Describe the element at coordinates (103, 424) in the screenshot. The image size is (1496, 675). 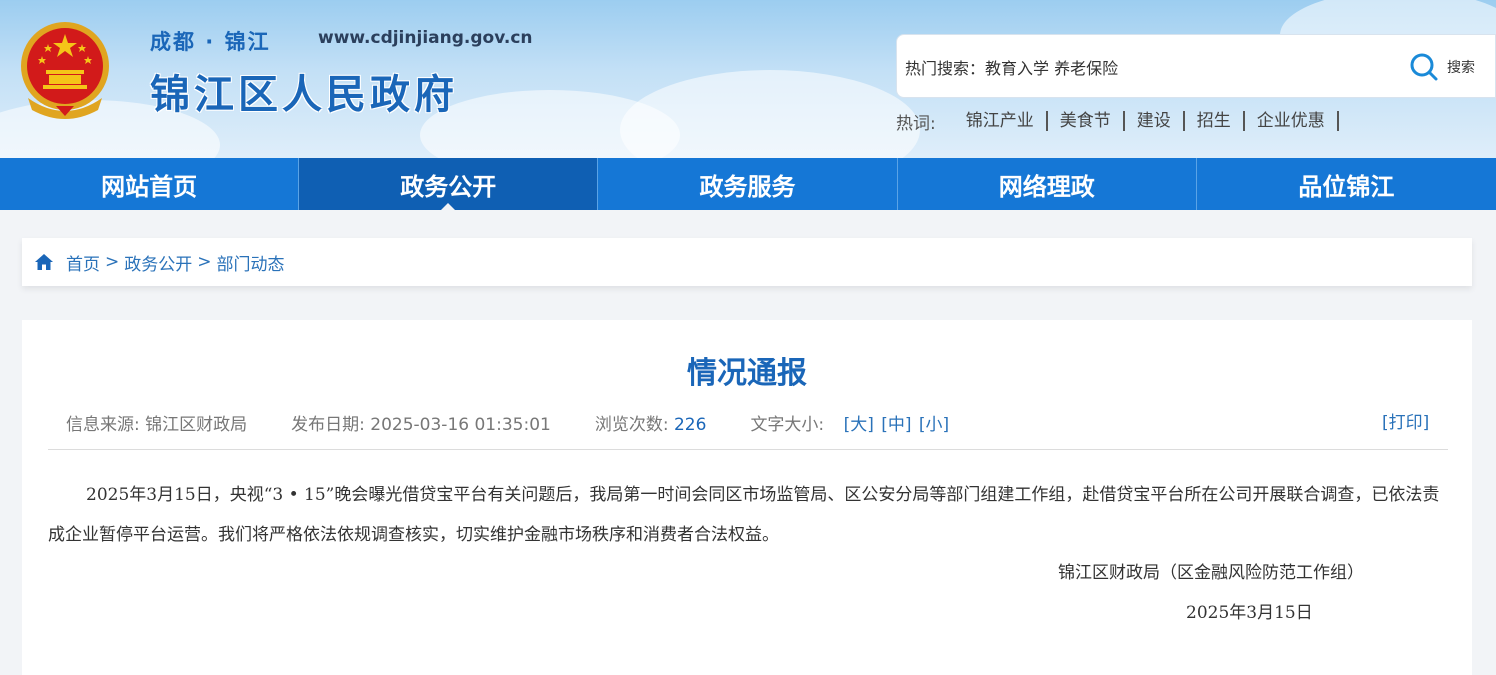
I see `meta-source-label: 信息来源:` at that location.